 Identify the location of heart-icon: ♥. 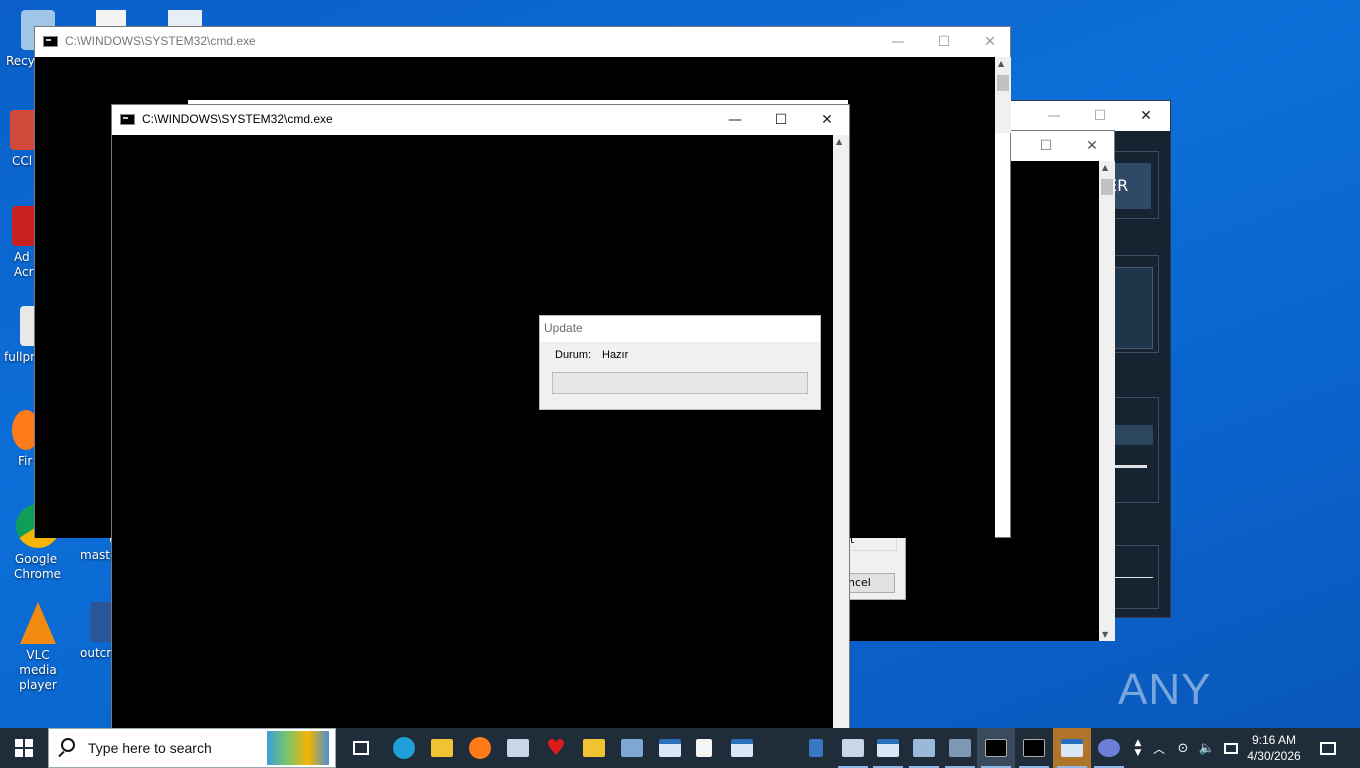
(556, 748).